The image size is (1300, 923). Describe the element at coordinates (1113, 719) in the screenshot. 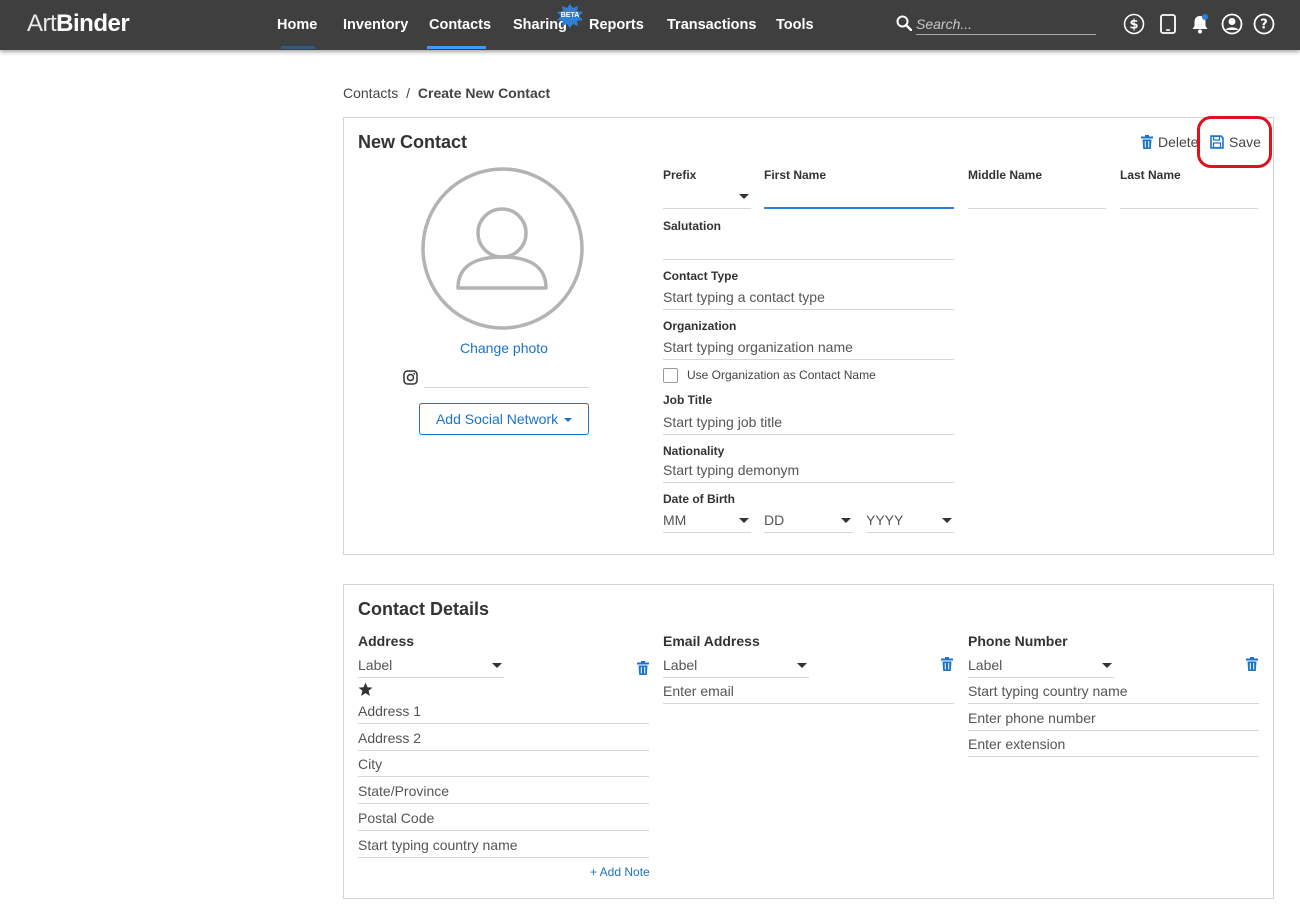

I see `phone-number-input: Enter phone number` at that location.